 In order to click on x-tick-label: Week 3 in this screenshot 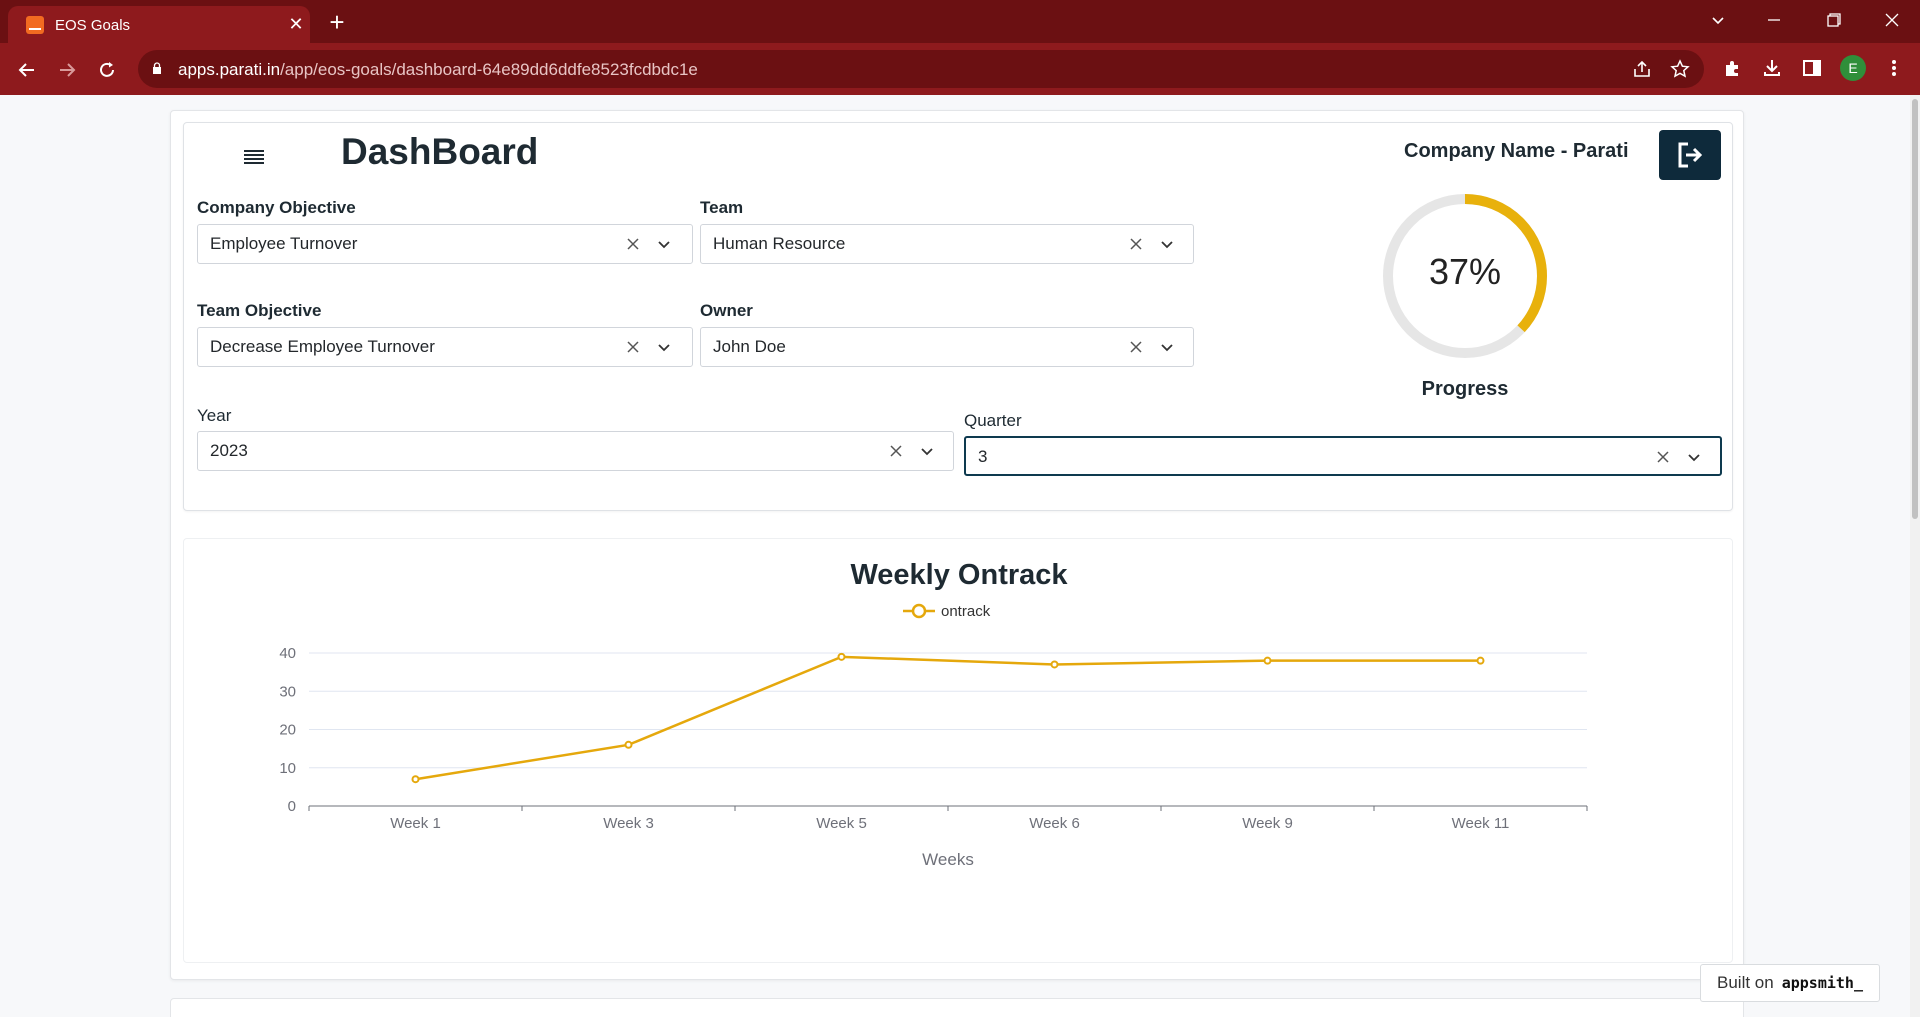, I will do `click(628, 823)`.